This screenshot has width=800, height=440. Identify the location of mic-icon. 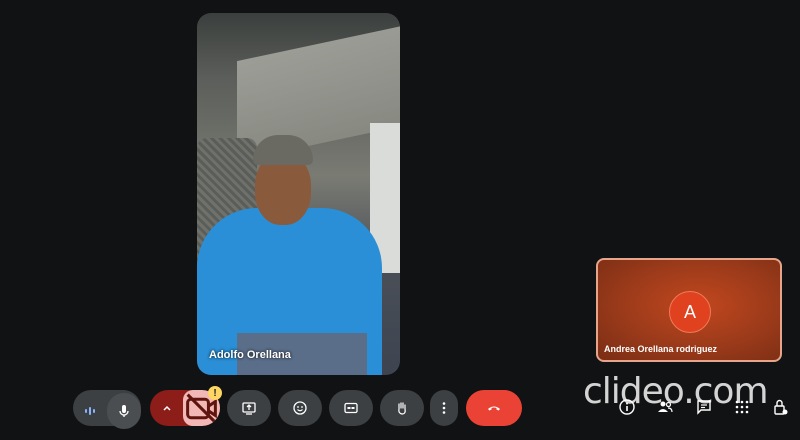
(124, 411).